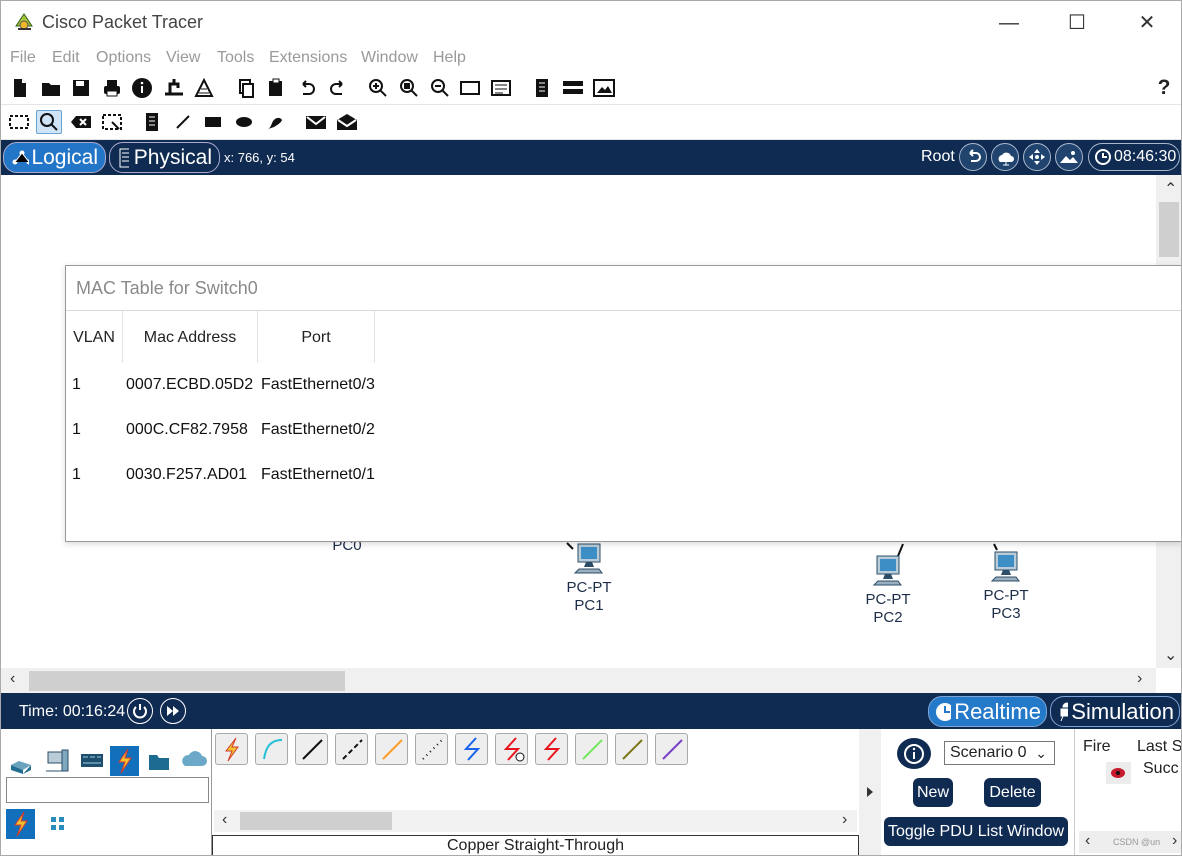 The width and height of the screenshot is (1182, 856). What do you see at coordinates (631, 749) in the screenshot?
I see `iot-custom-cable-icon` at bounding box center [631, 749].